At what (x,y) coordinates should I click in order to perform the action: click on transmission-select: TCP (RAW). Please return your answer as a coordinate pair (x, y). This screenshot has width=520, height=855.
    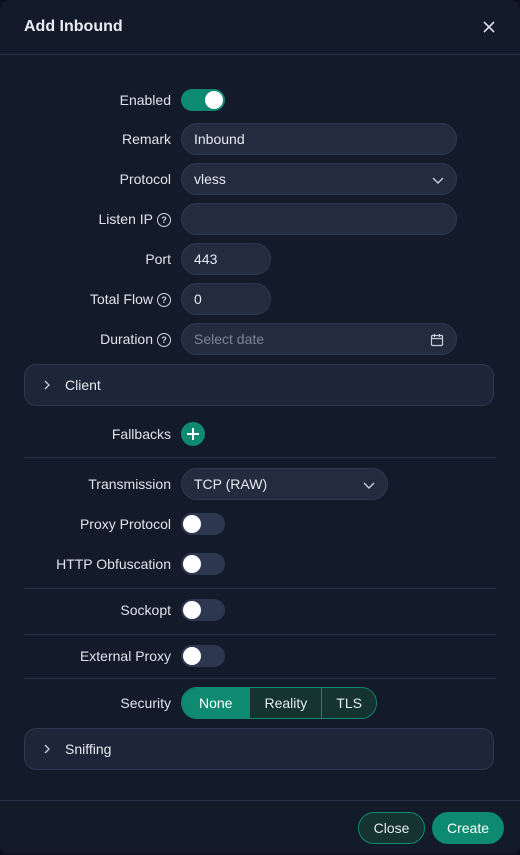
    Looking at the image, I should click on (284, 484).